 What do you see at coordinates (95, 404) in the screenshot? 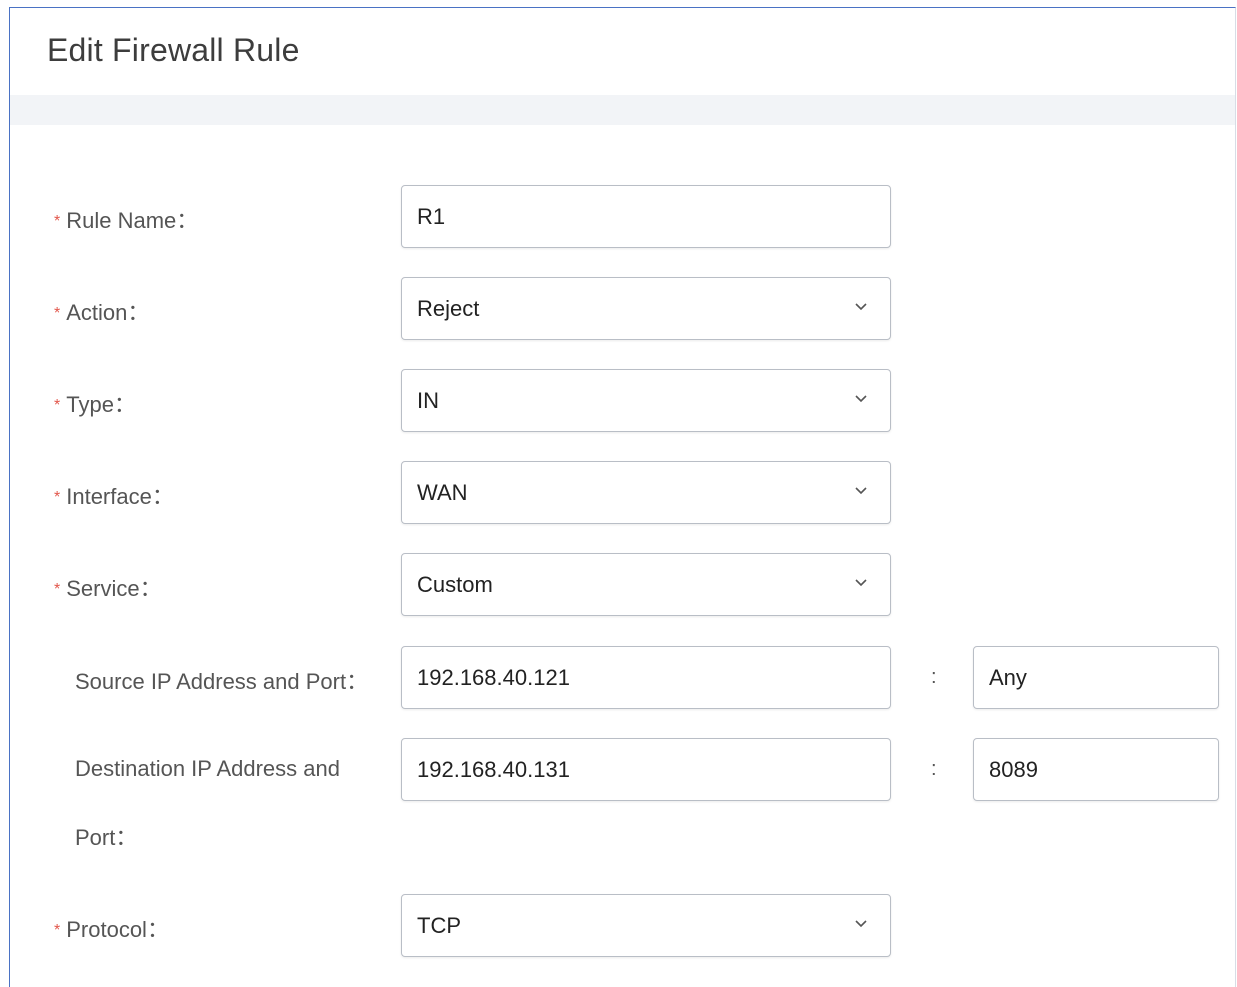
I see `type-label: * Type：` at bounding box center [95, 404].